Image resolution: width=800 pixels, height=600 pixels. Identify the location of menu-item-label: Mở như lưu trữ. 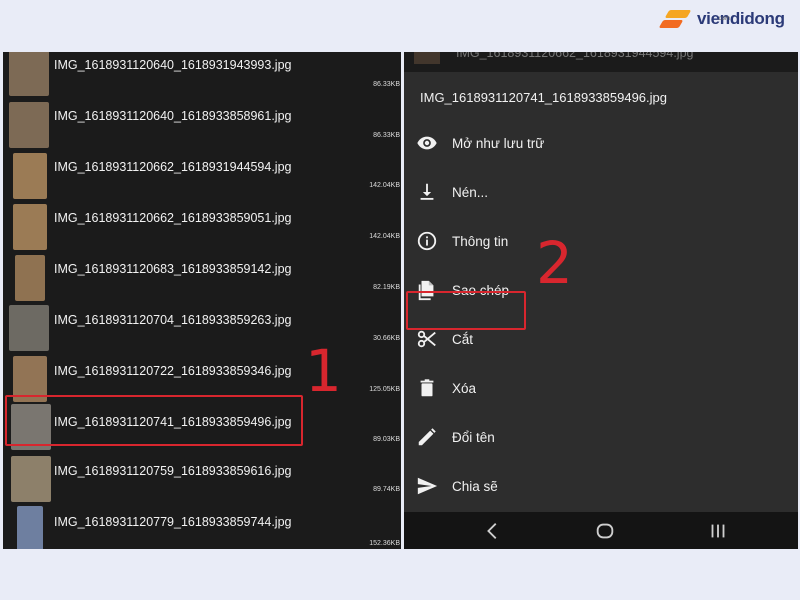
(498, 143).